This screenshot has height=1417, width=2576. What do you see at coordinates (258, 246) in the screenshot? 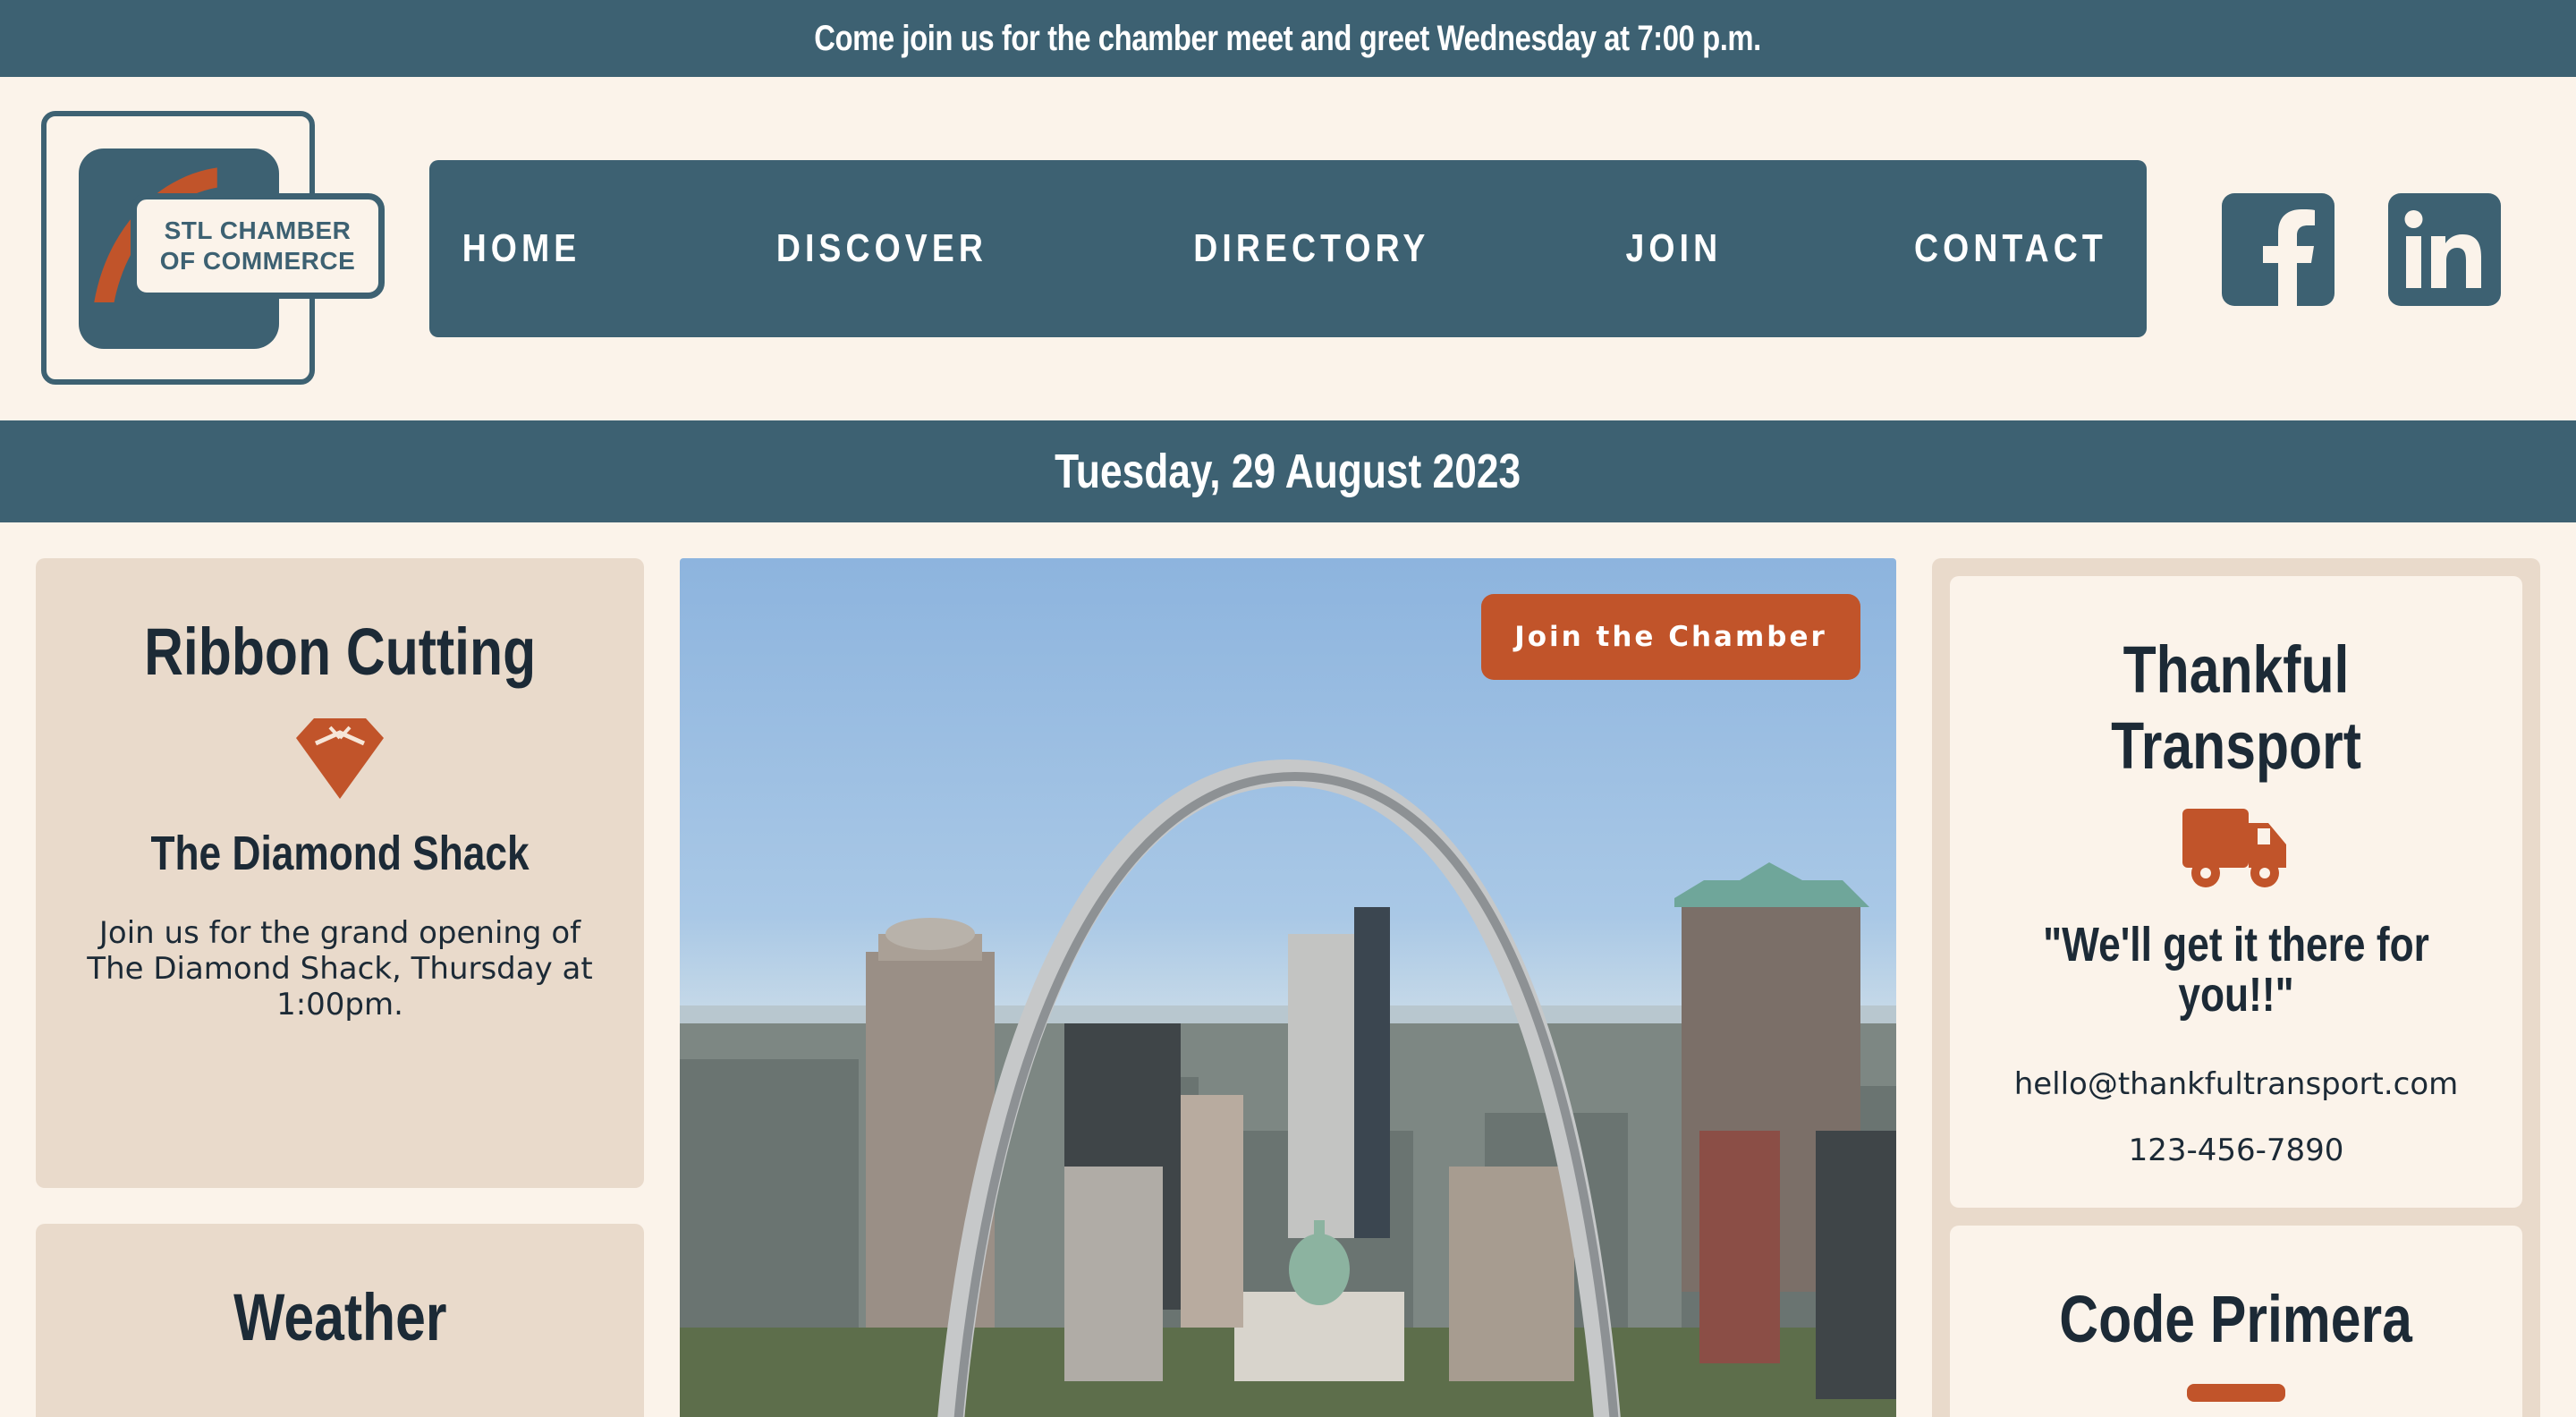
I see `logo-label: STL CHAMBER OF COMMERCE` at bounding box center [258, 246].